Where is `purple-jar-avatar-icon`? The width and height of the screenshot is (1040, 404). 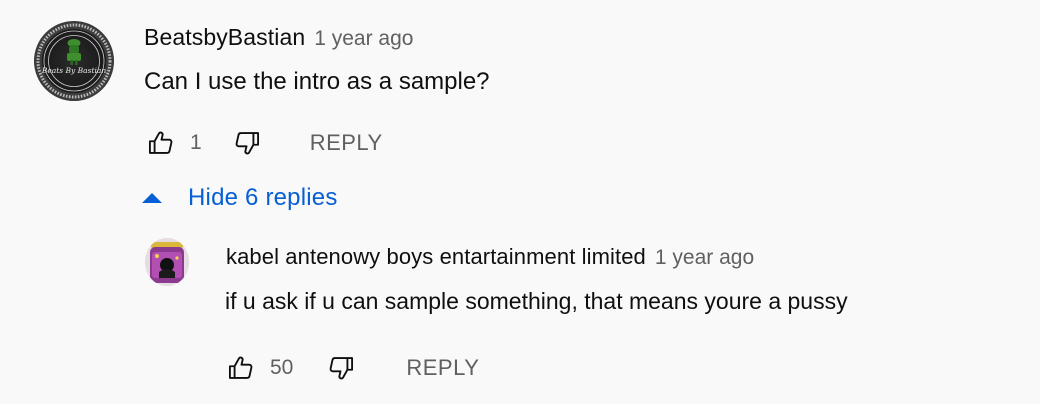 purple-jar-avatar-icon is located at coordinates (167, 262).